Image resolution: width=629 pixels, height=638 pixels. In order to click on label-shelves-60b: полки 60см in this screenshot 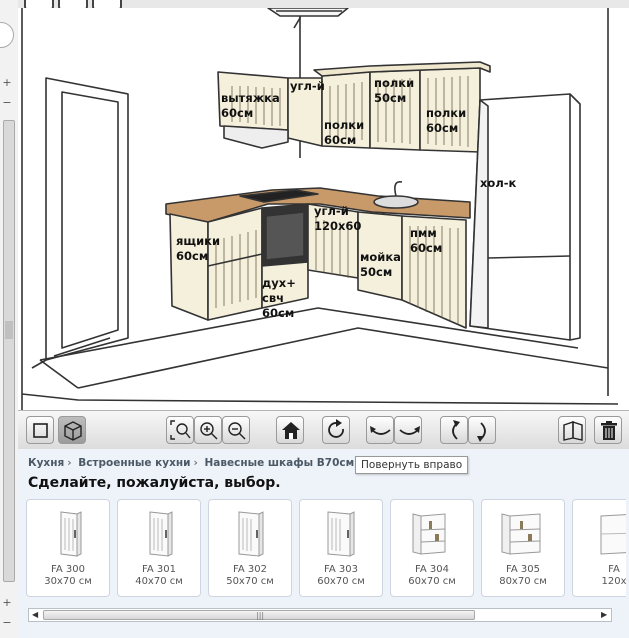, I will do `click(446, 120)`.